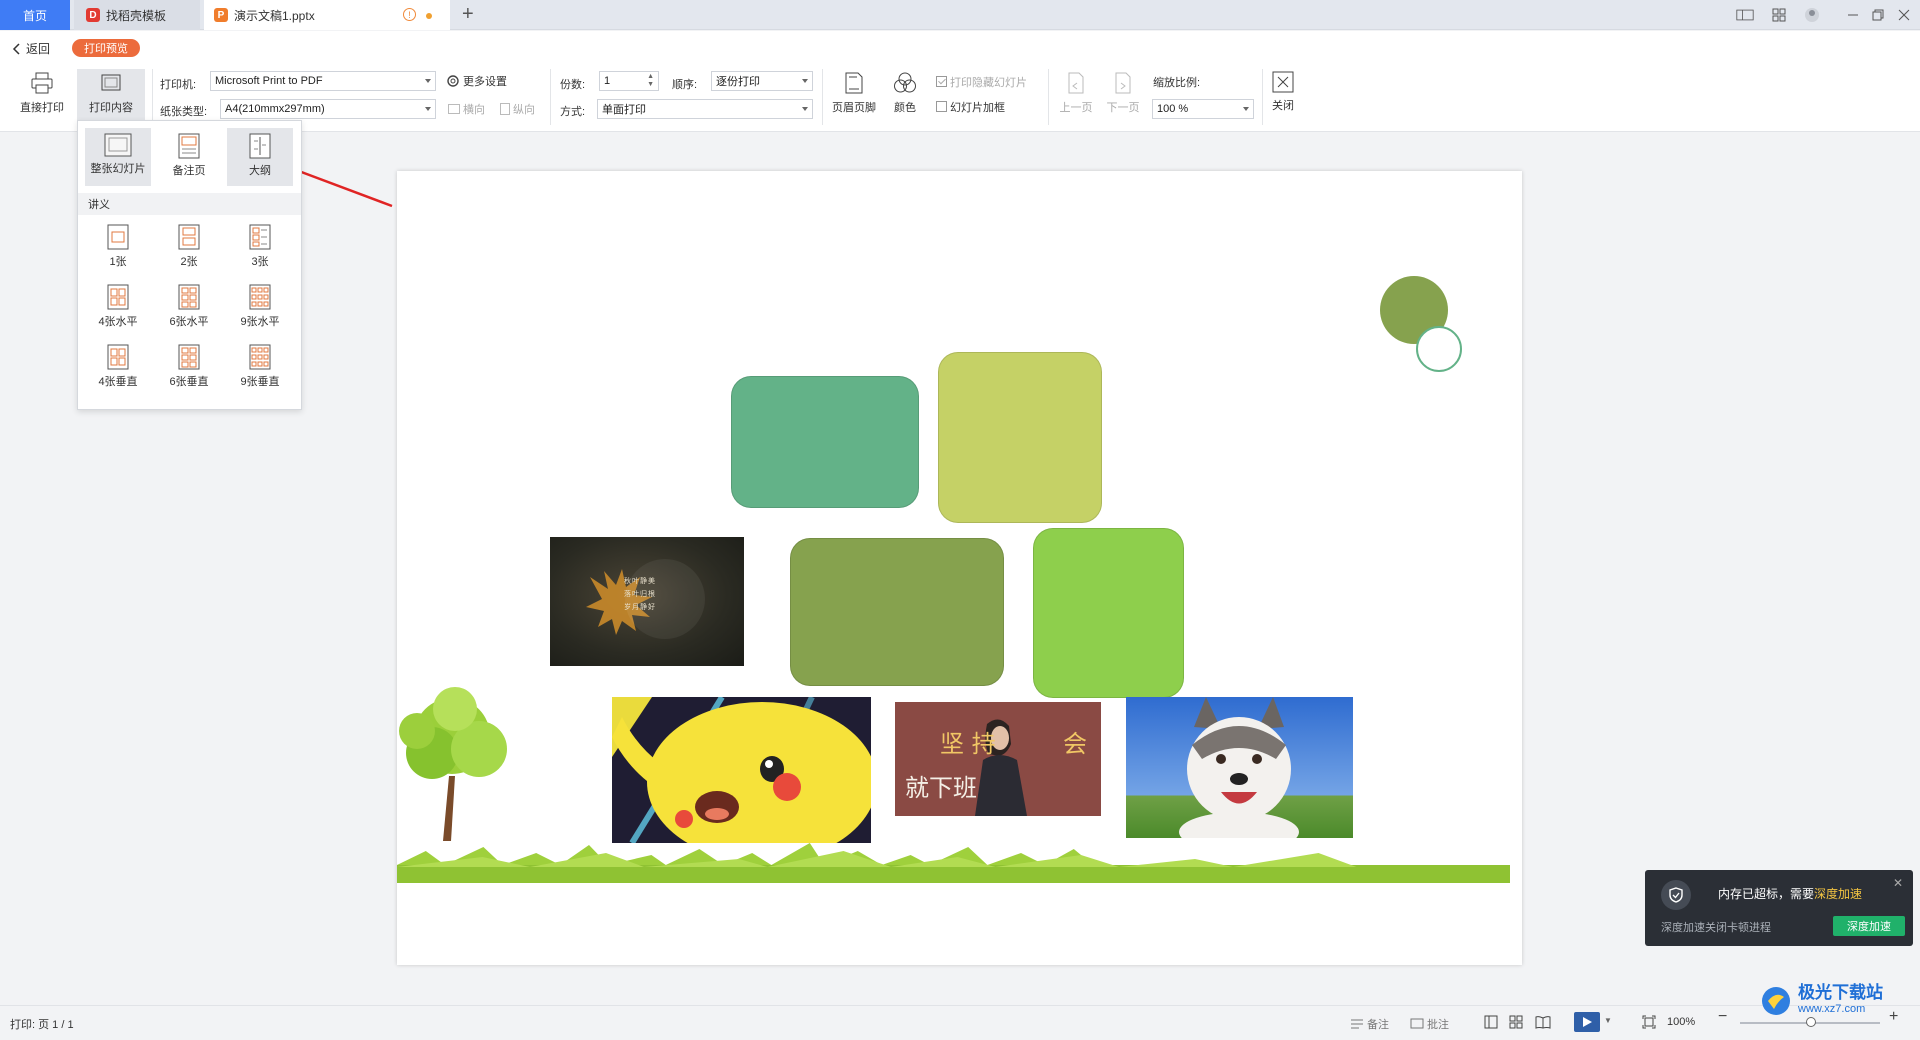  What do you see at coordinates (1776, 1001) in the screenshot?
I see `watermark-logo-icon` at bounding box center [1776, 1001].